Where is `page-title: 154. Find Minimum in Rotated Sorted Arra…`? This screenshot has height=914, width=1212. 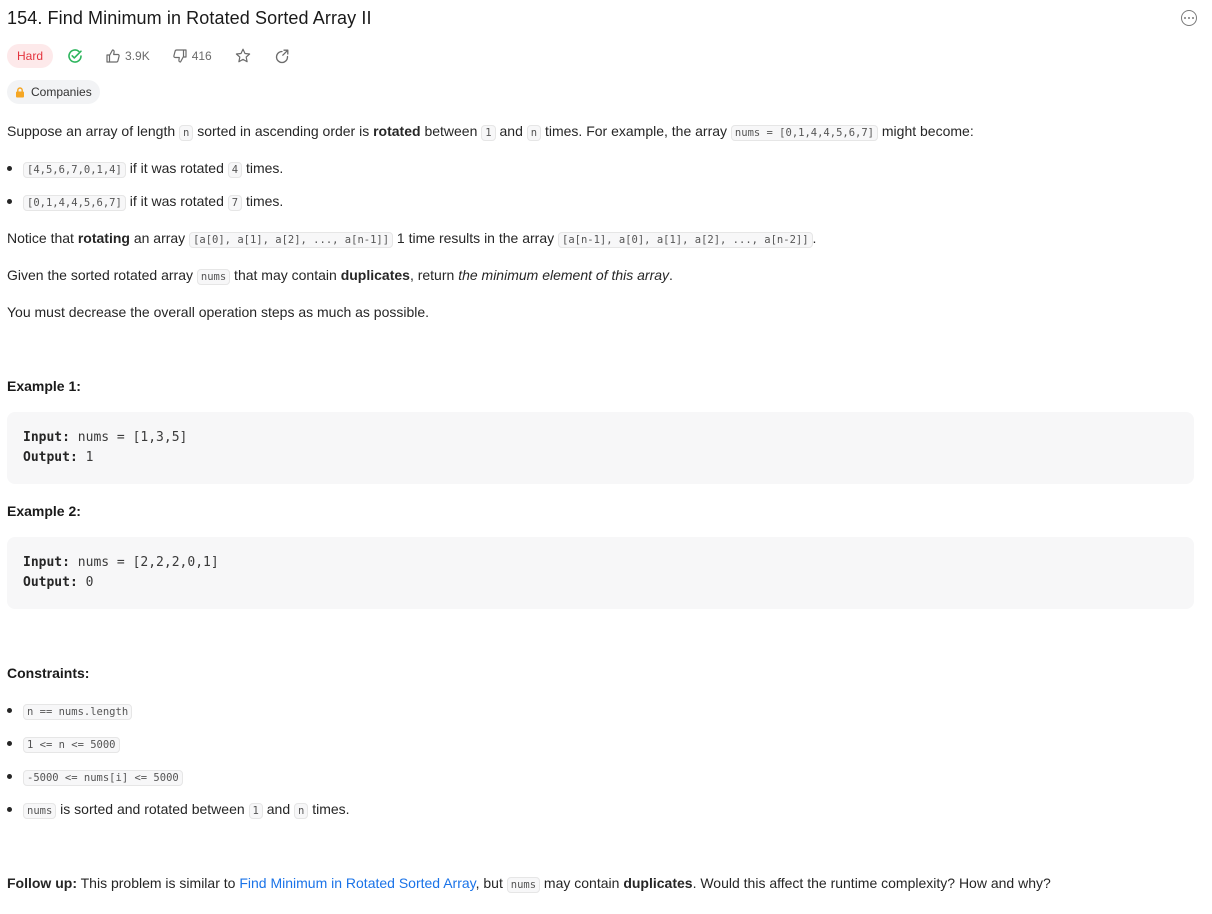
page-title: 154. Find Minimum in Rotated Sorted Arra… is located at coordinates (189, 18).